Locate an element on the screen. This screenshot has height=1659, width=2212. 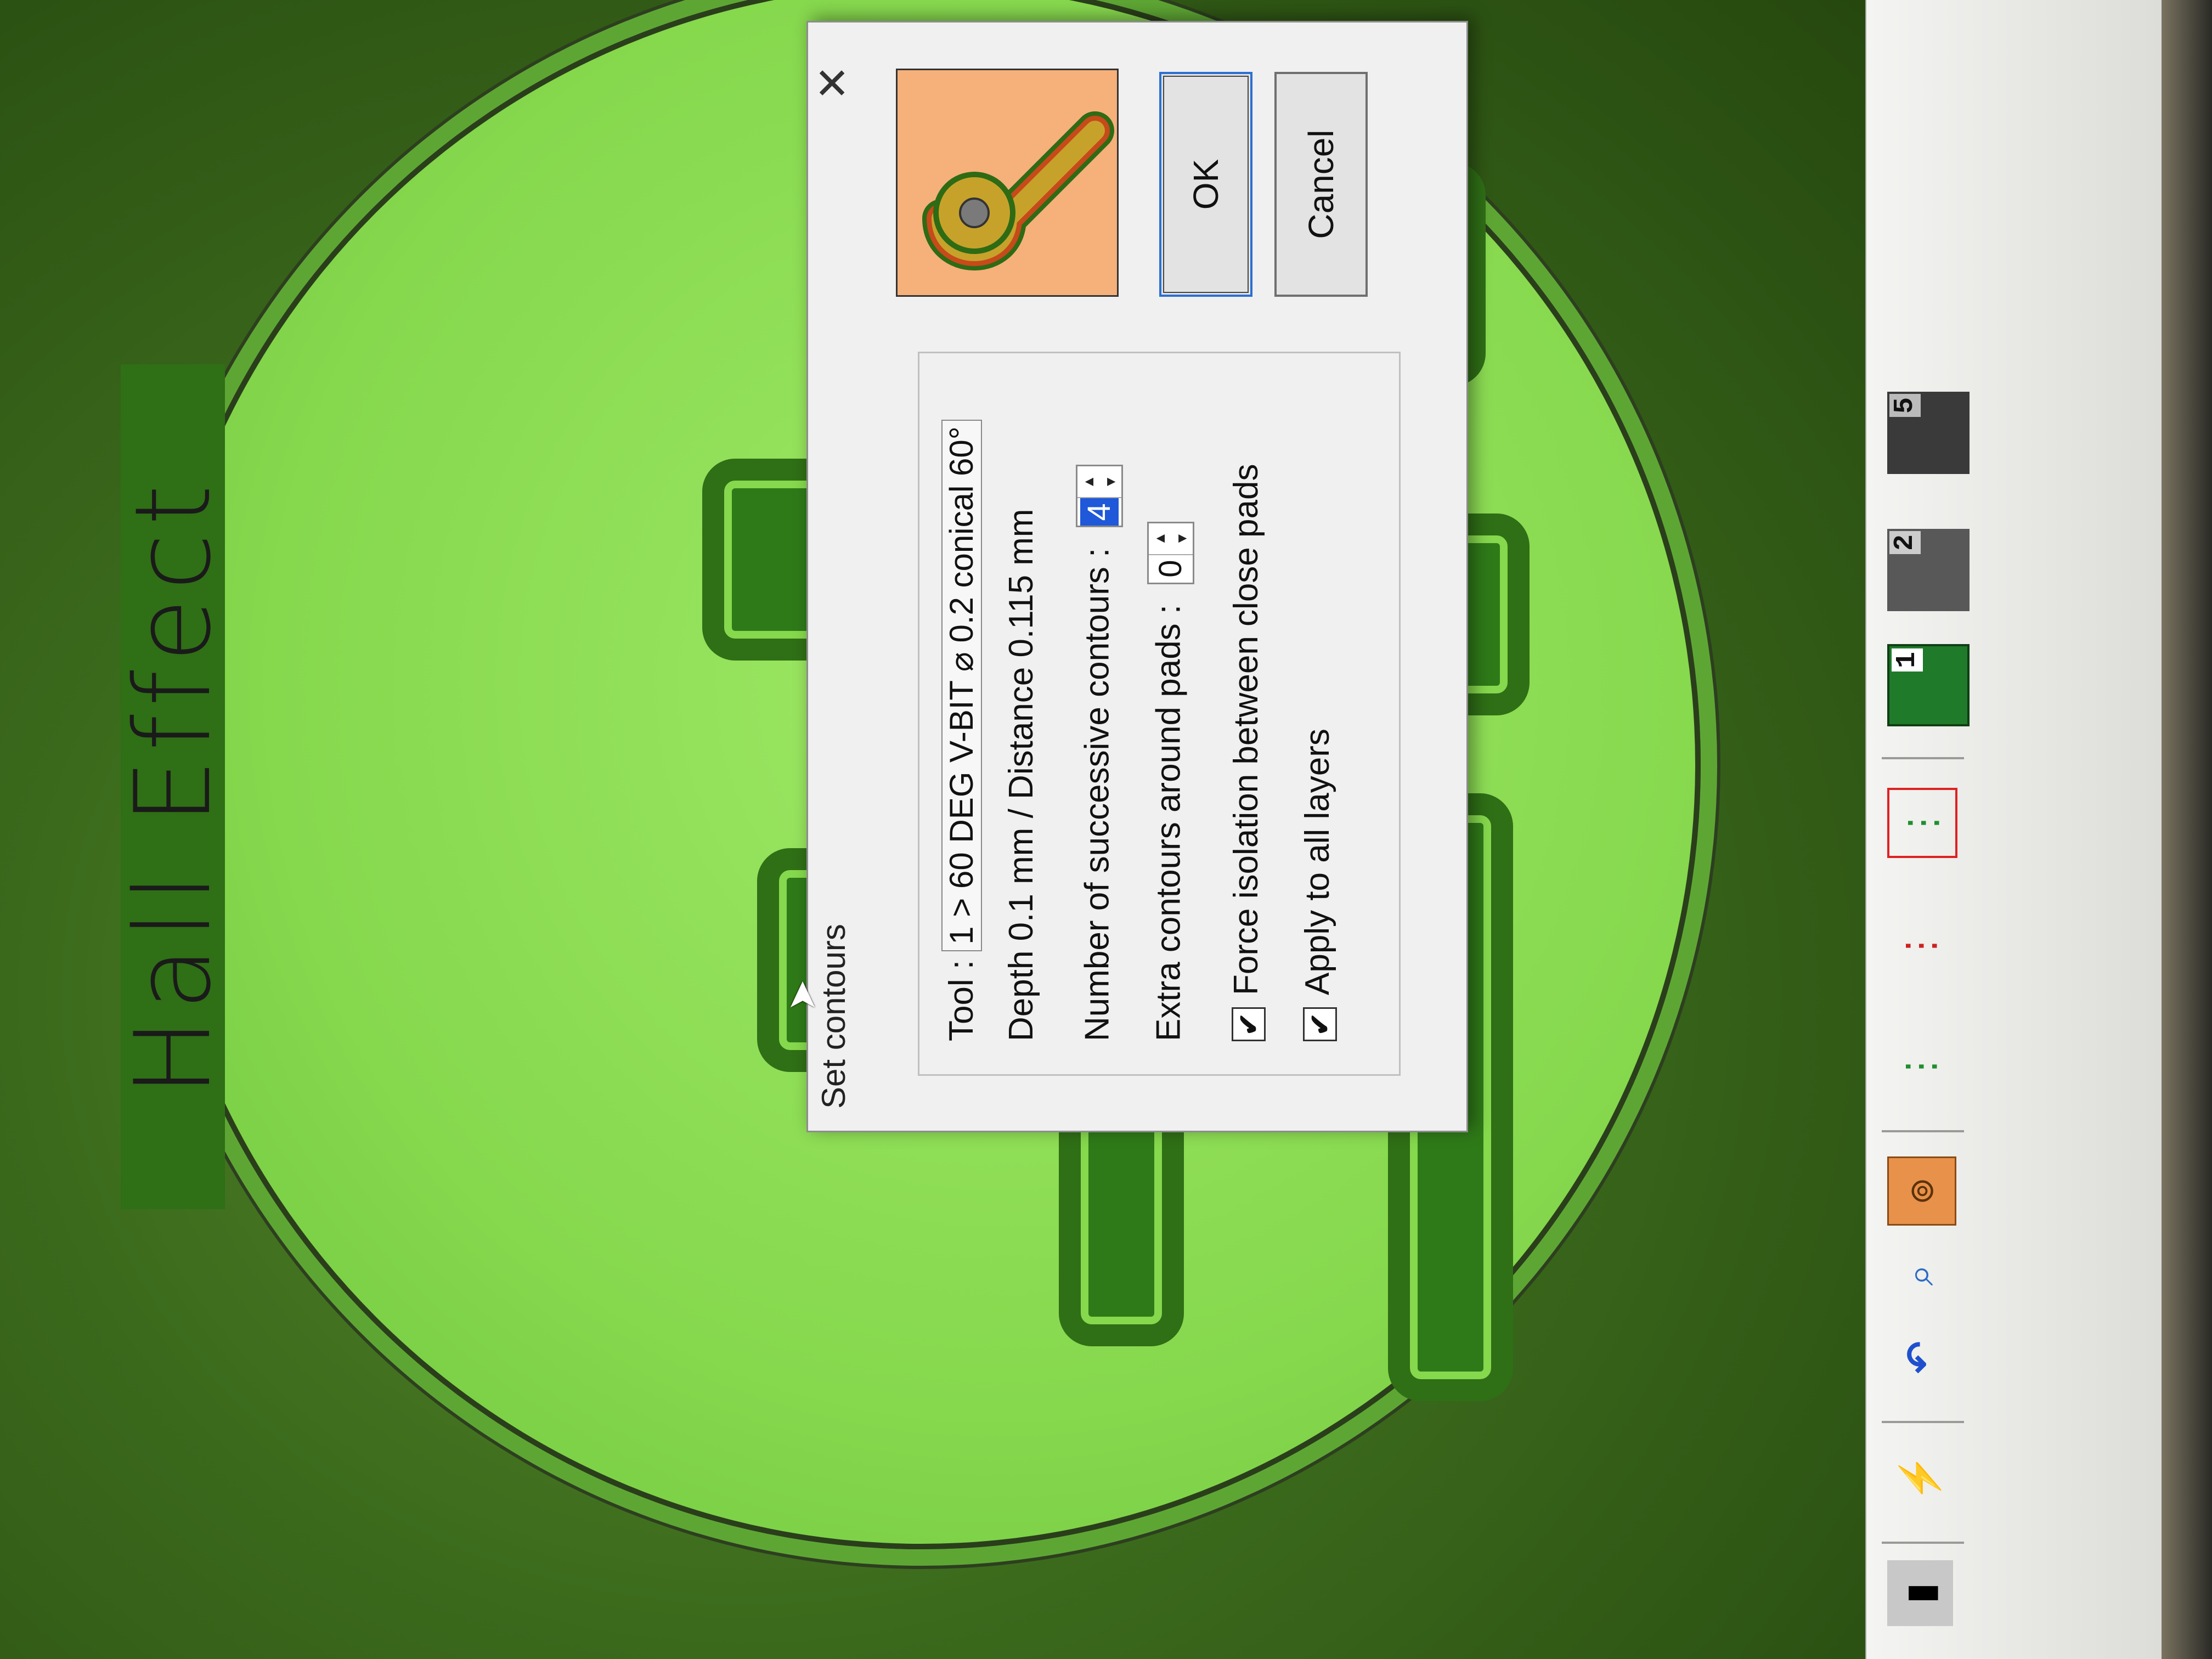
pcb-view-icon: ⊚ is located at coordinates (1922, 1191).